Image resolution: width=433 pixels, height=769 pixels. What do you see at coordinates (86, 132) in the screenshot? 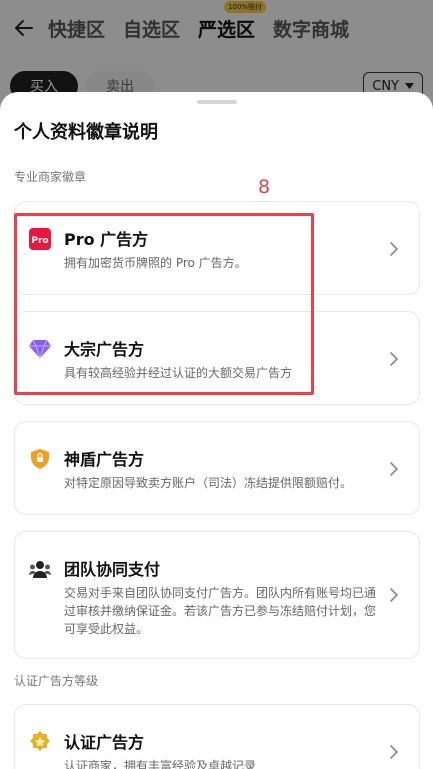
I see `sheet-title: 个人资料徽章说明` at bounding box center [86, 132].